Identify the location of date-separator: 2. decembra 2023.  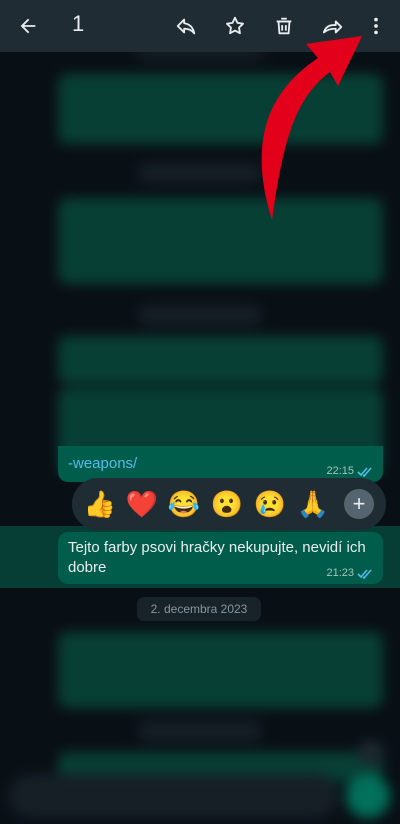
(199, 609).